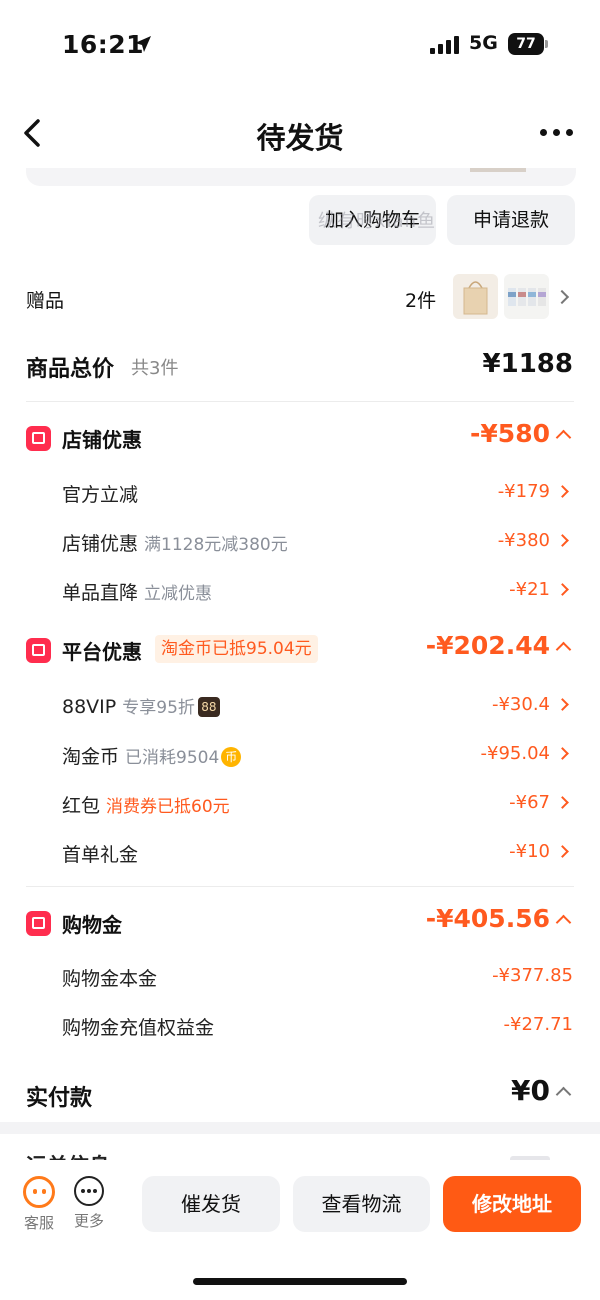  What do you see at coordinates (211, 1204) in the screenshot?
I see `remind-shipping-button: 催发货` at bounding box center [211, 1204].